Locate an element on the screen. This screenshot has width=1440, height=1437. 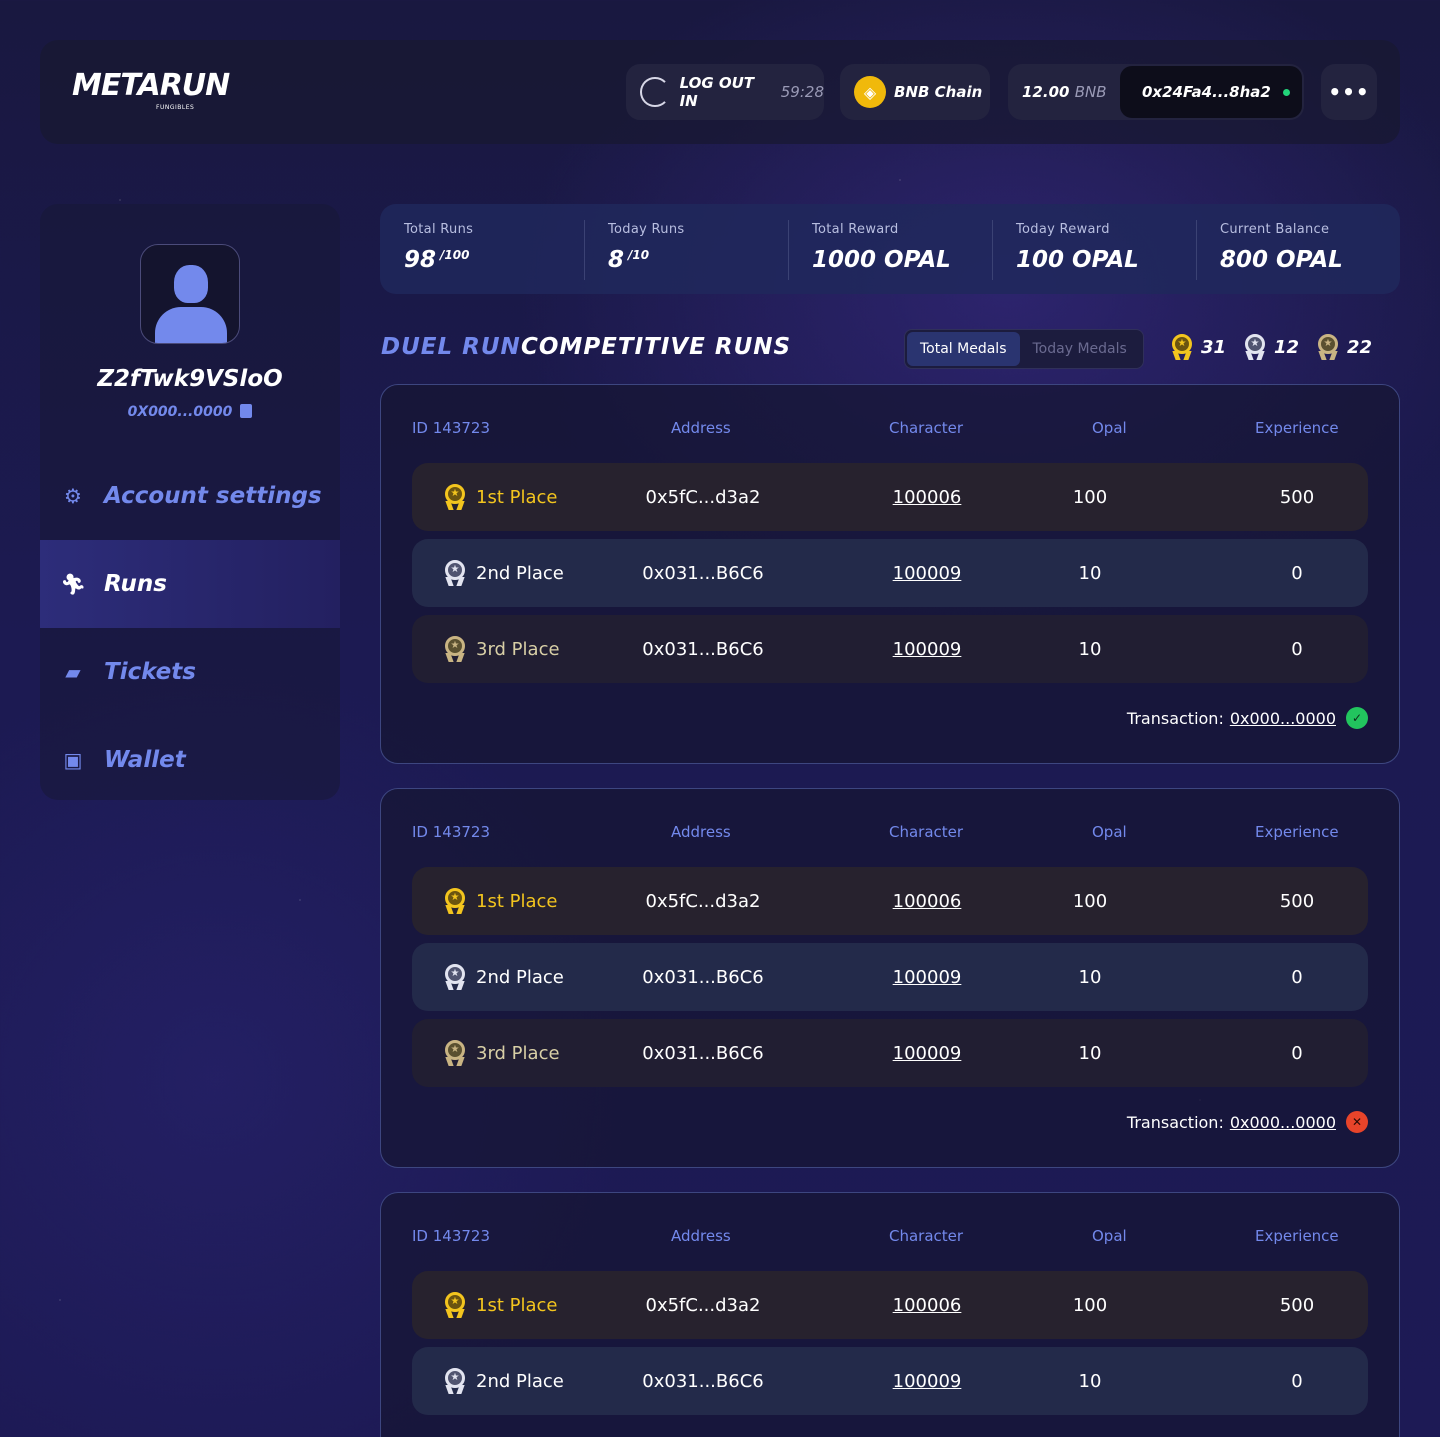
wallet-address-button: 0x24Fa4...8ha2 is located at coordinates (1211, 92).